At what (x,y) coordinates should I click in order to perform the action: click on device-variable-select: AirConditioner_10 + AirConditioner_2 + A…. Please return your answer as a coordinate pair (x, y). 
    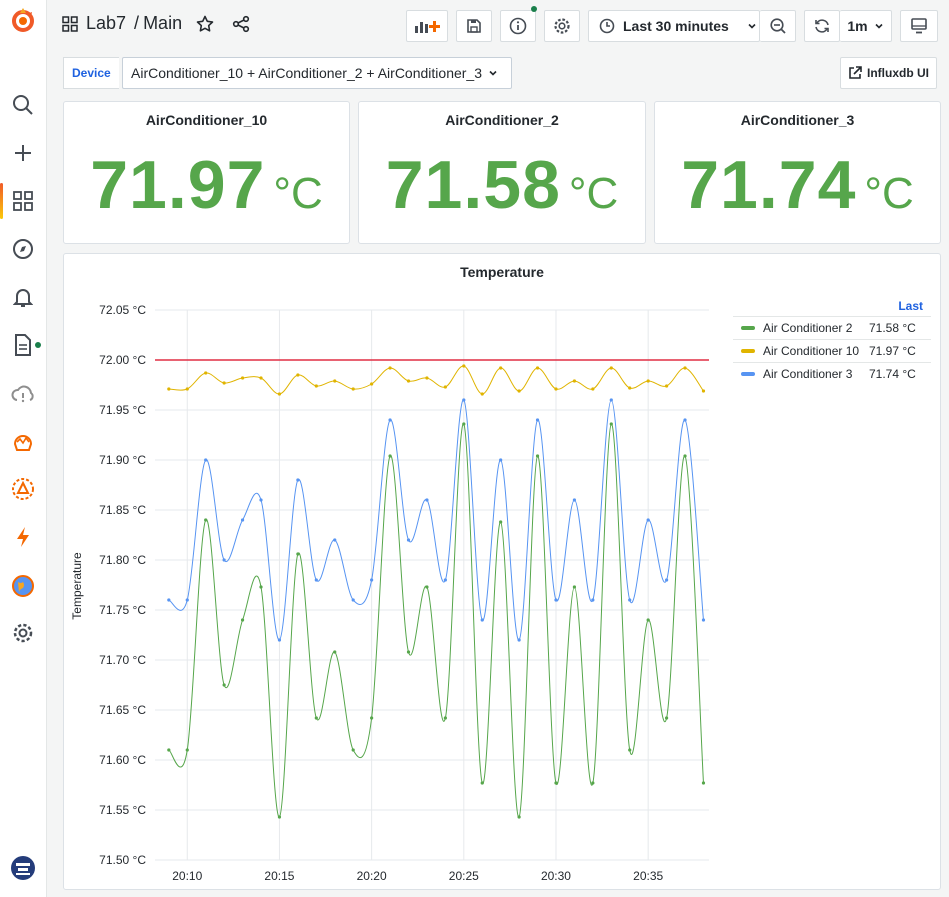
    Looking at the image, I should click on (317, 73).